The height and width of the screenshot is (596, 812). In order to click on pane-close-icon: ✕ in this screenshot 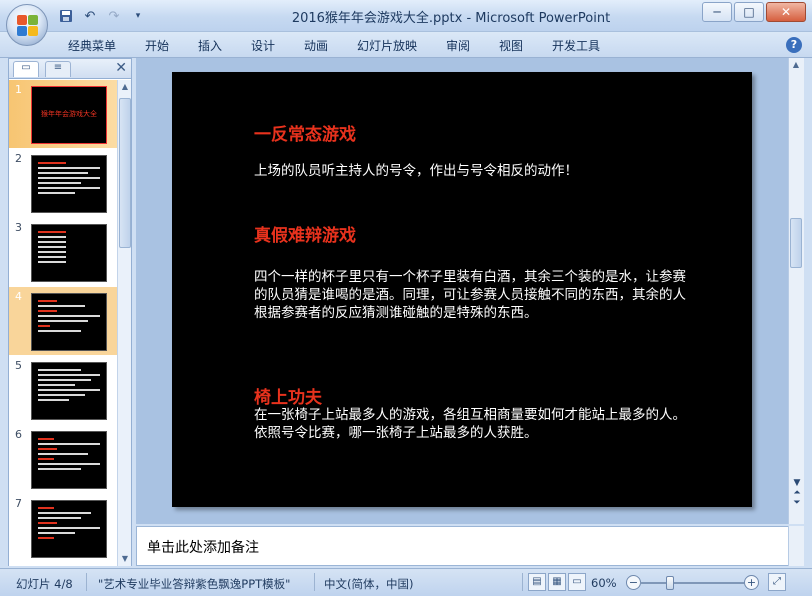, I will do `click(121, 68)`.